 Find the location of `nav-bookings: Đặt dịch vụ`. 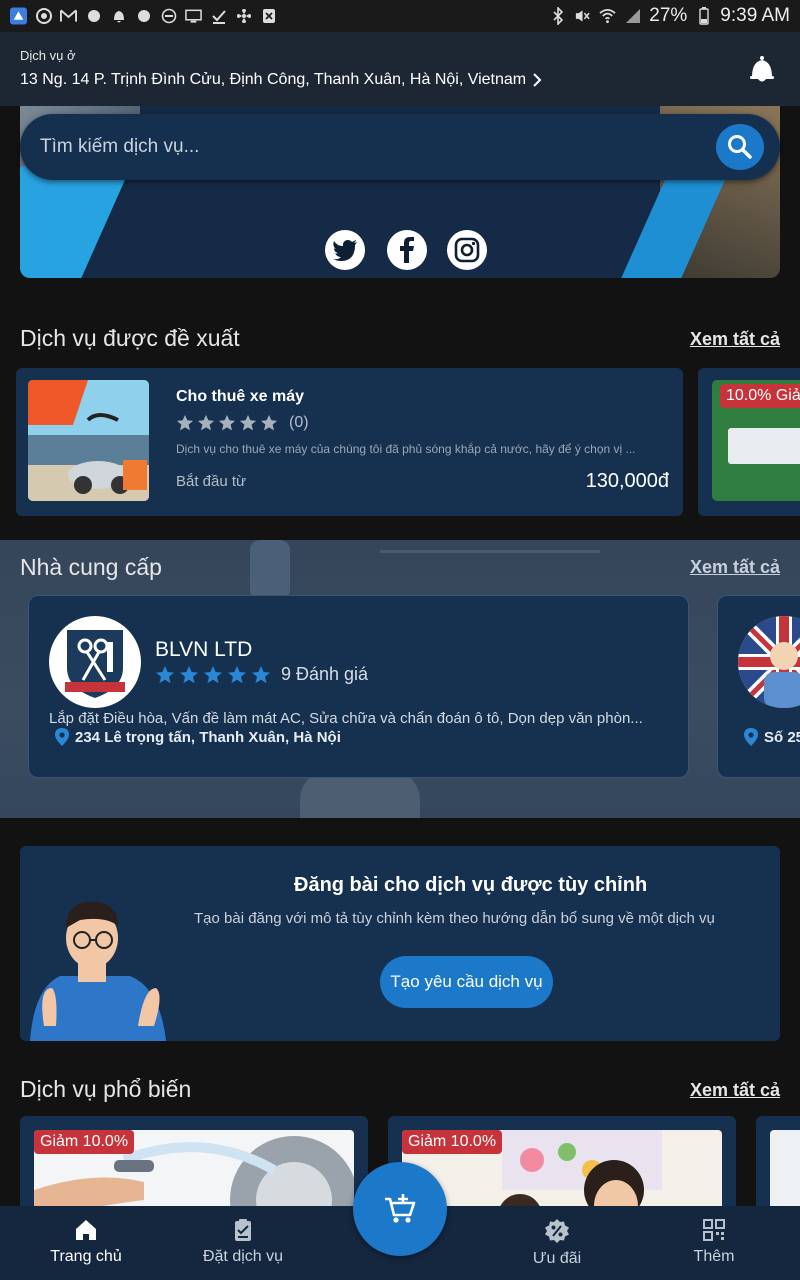

nav-bookings: Đặt dịch vụ is located at coordinates (243, 1242).